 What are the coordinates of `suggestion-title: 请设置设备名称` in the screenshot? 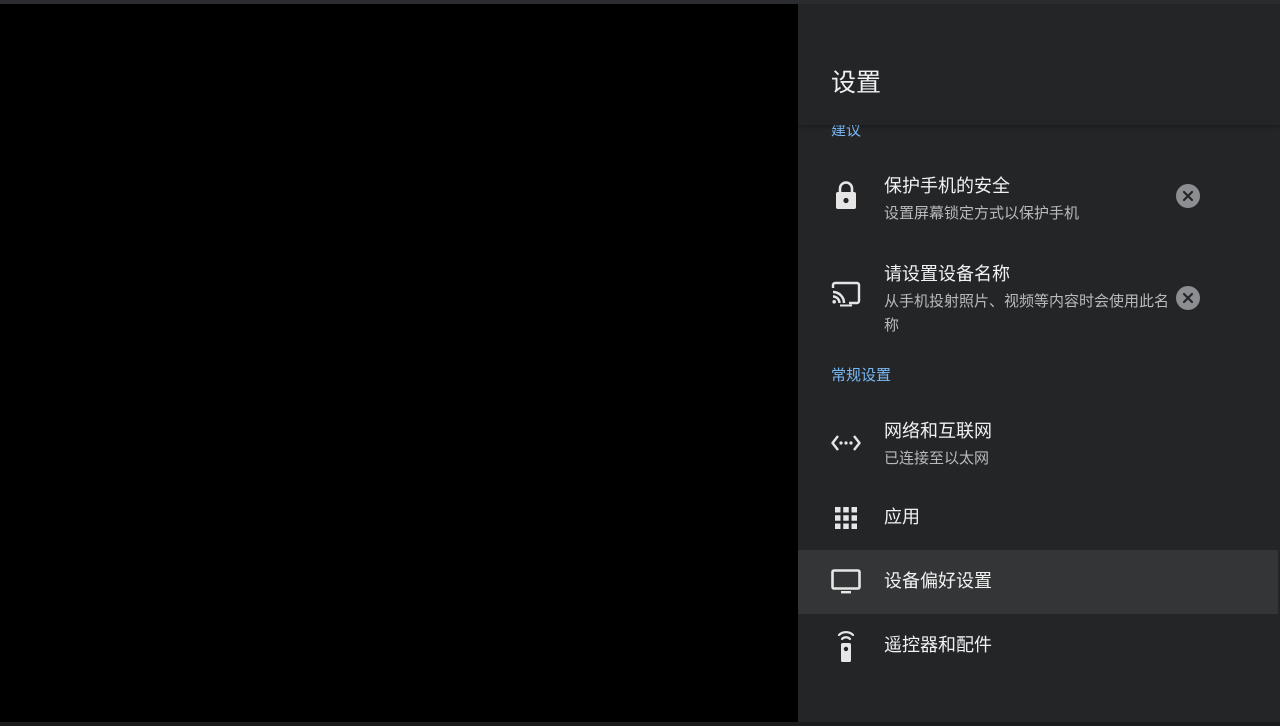 It's located at (947, 274).